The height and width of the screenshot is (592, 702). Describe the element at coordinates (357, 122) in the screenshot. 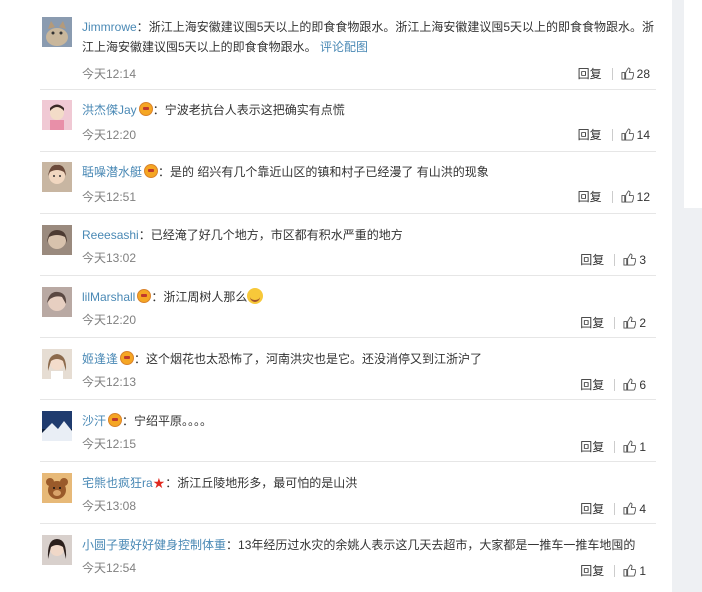

I see `comment-item: 洪杰傑Jay ：宁波老抗台人表示这把确实有点慌 今天12:20 回复 14` at that location.